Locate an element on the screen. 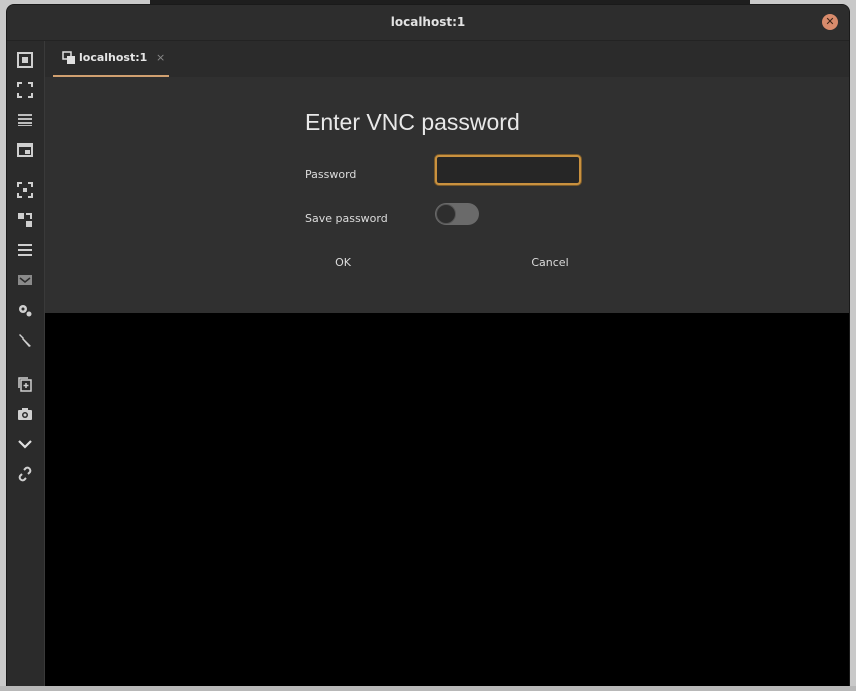  keyboard-icon is located at coordinates (25, 280).